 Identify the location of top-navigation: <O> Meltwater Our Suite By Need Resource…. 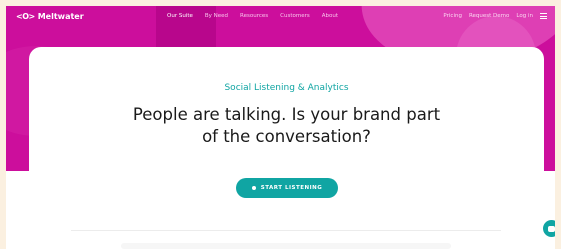
(280, 17).